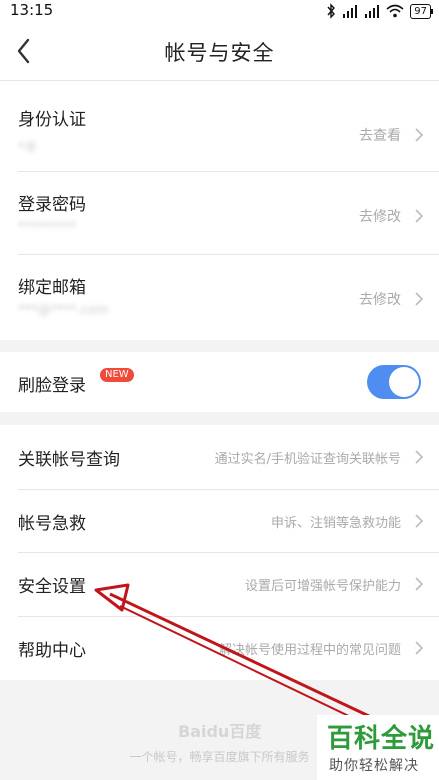 The image size is (439, 780). Describe the element at coordinates (350, 11) in the screenshot. I see `signal-icon` at that location.